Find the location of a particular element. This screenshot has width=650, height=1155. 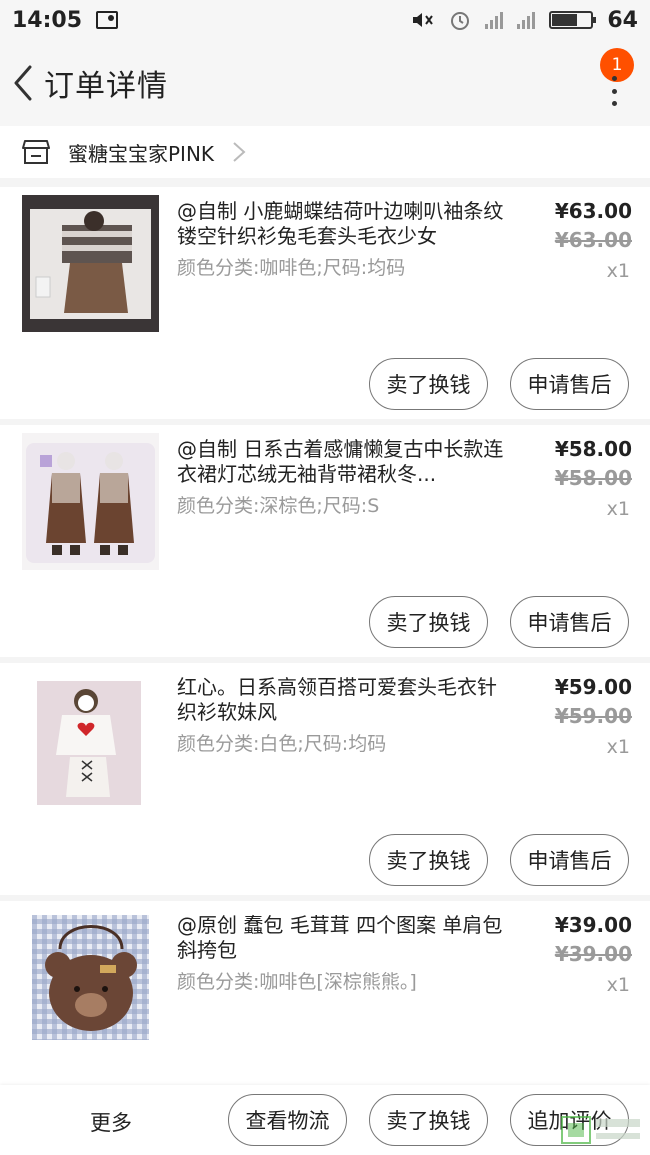

product-price: ¥63.00 is located at coordinates (593, 211).